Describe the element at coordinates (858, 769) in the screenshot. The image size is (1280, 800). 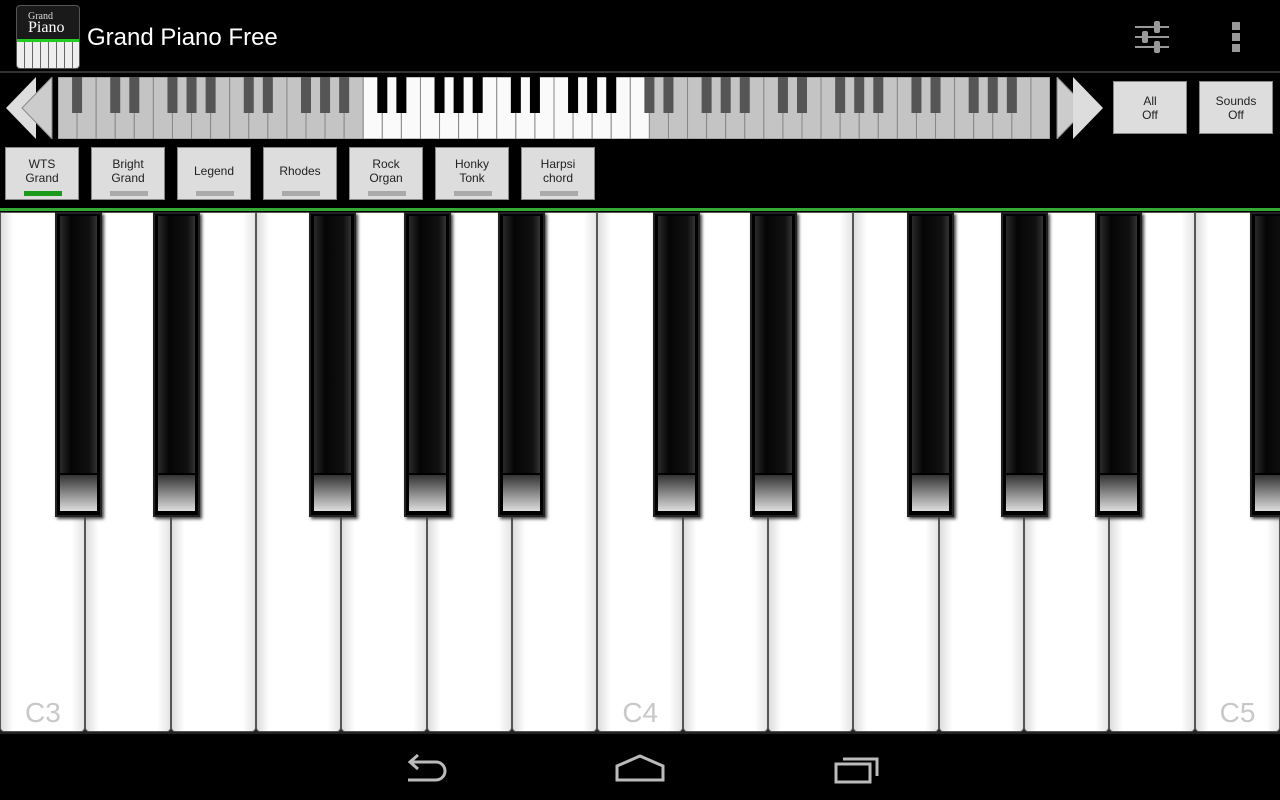
I see `recents-icon` at that location.